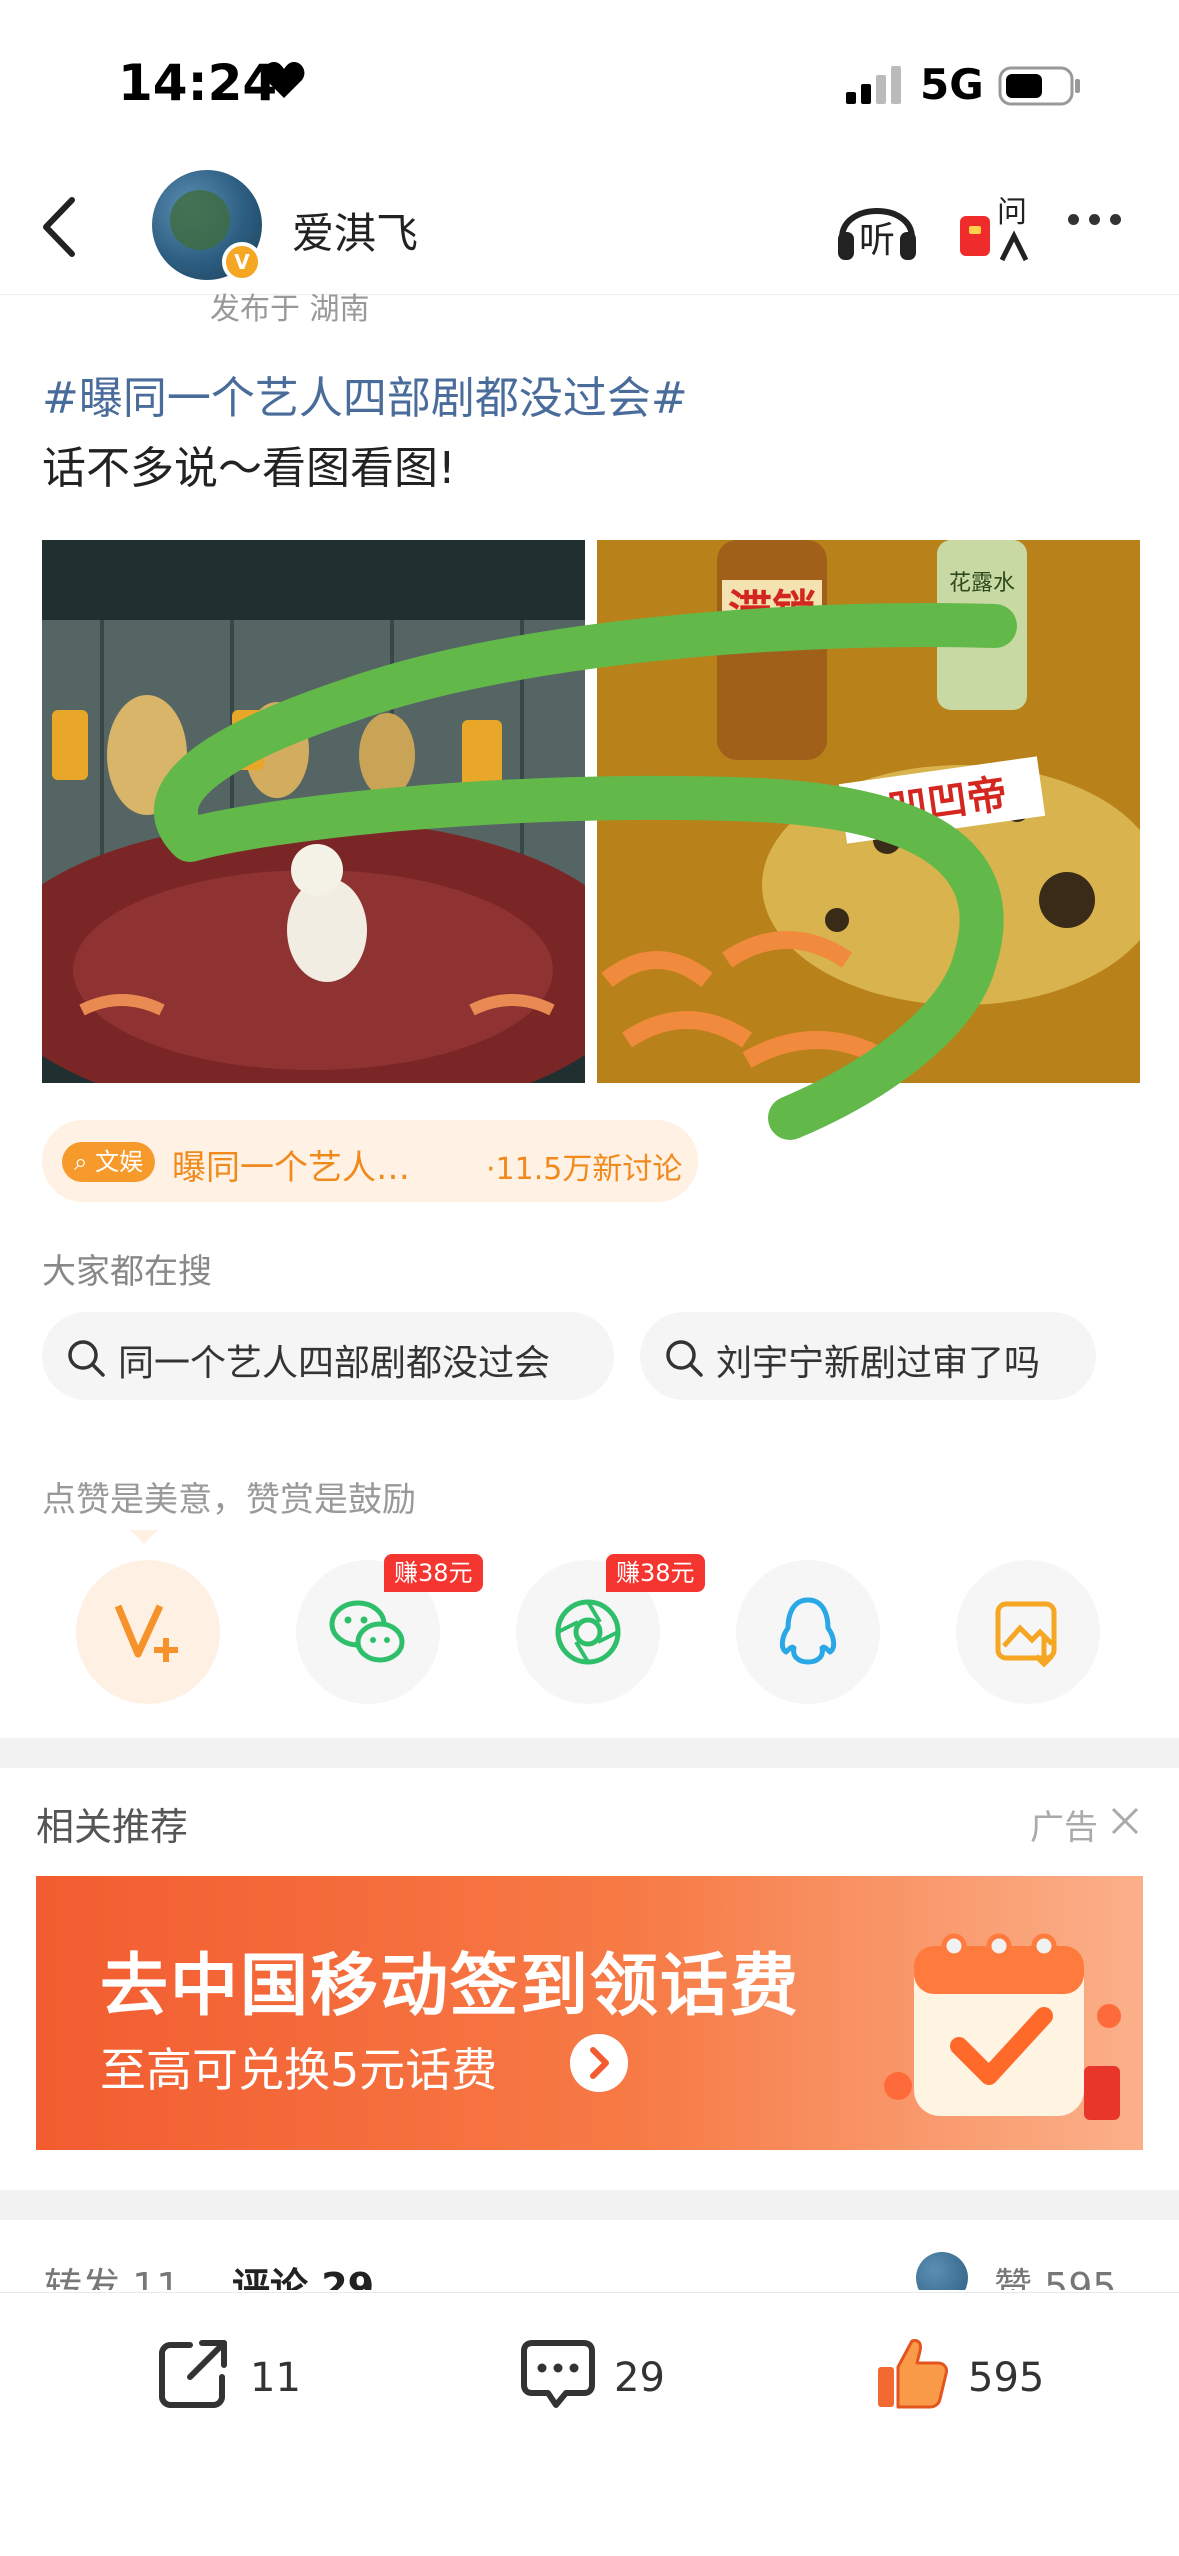  What do you see at coordinates (913, 2374) in the screenshot?
I see `thumbs-up-icon` at bounding box center [913, 2374].